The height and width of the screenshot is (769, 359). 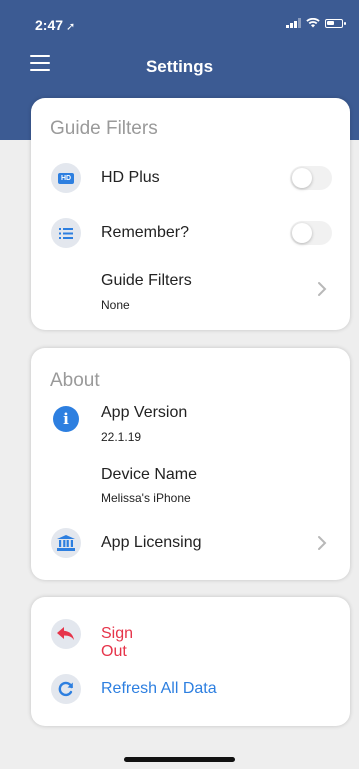 What do you see at coordinates (313, 23) in the screenshot?
I see `wifi-icon` at bounding box center [313, 23].